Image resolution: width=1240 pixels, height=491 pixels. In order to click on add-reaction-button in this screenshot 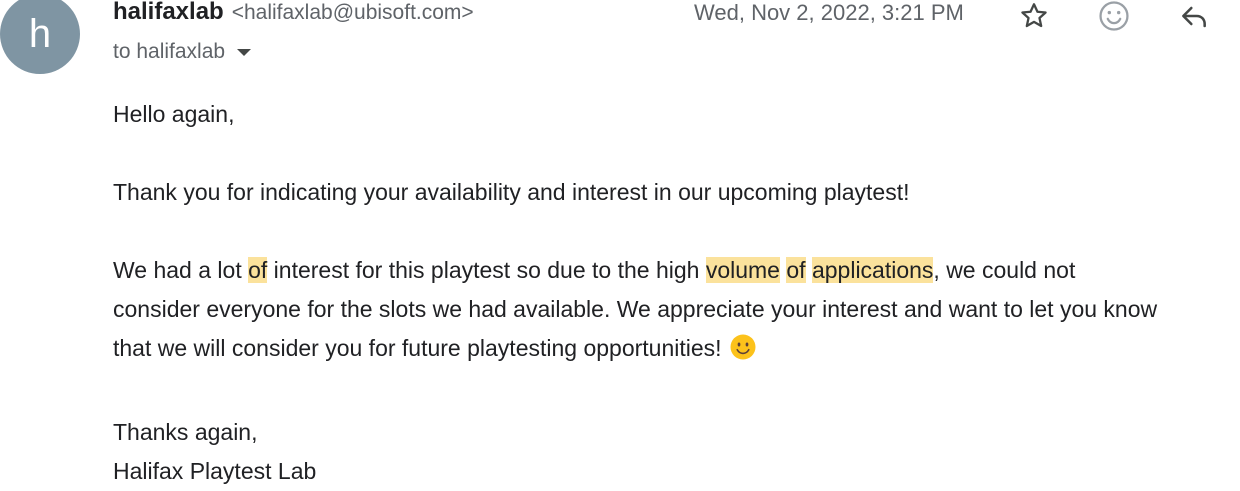, I will do `click(1114, 18)`.